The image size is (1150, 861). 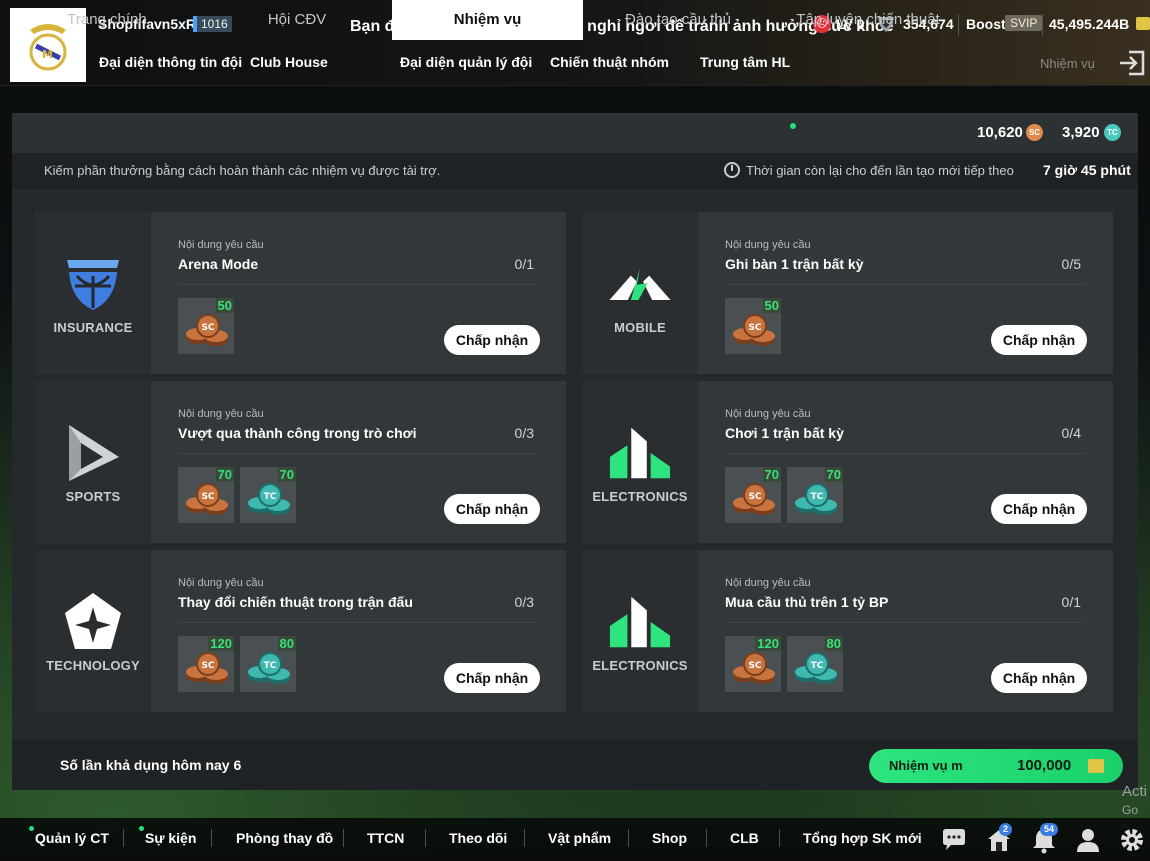 What do you see at coordinates (579, 838) in the screenshot?
I see `bottom-nav-items: Vật phẩm` at bounding box center [579, 838].